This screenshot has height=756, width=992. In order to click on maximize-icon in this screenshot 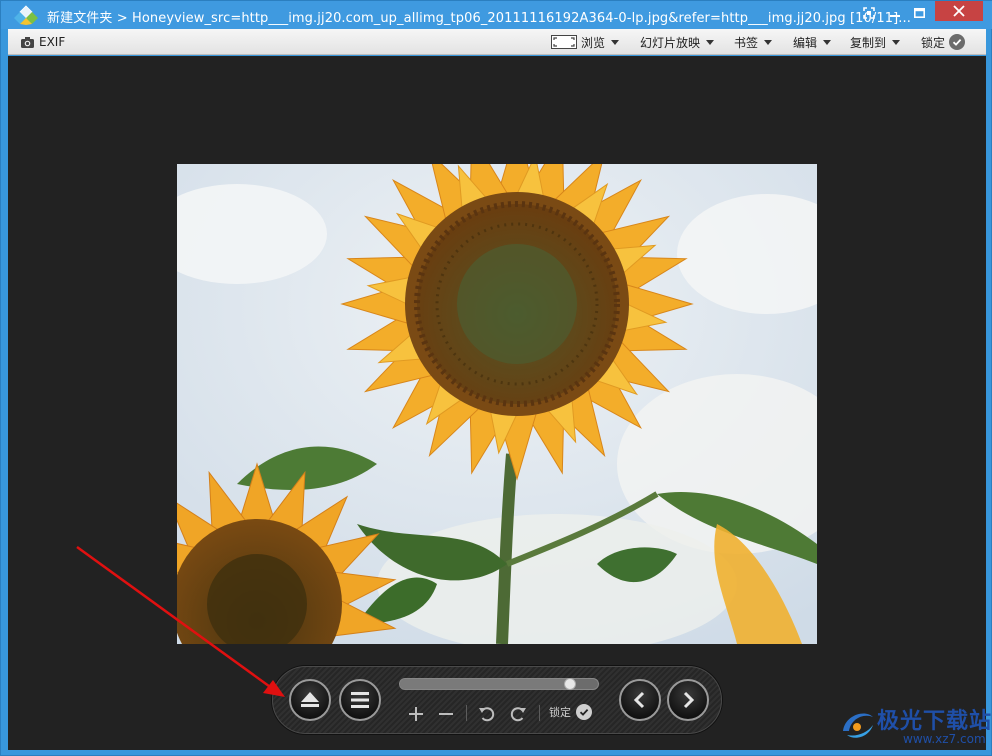, I will do `click(919, 13)`.